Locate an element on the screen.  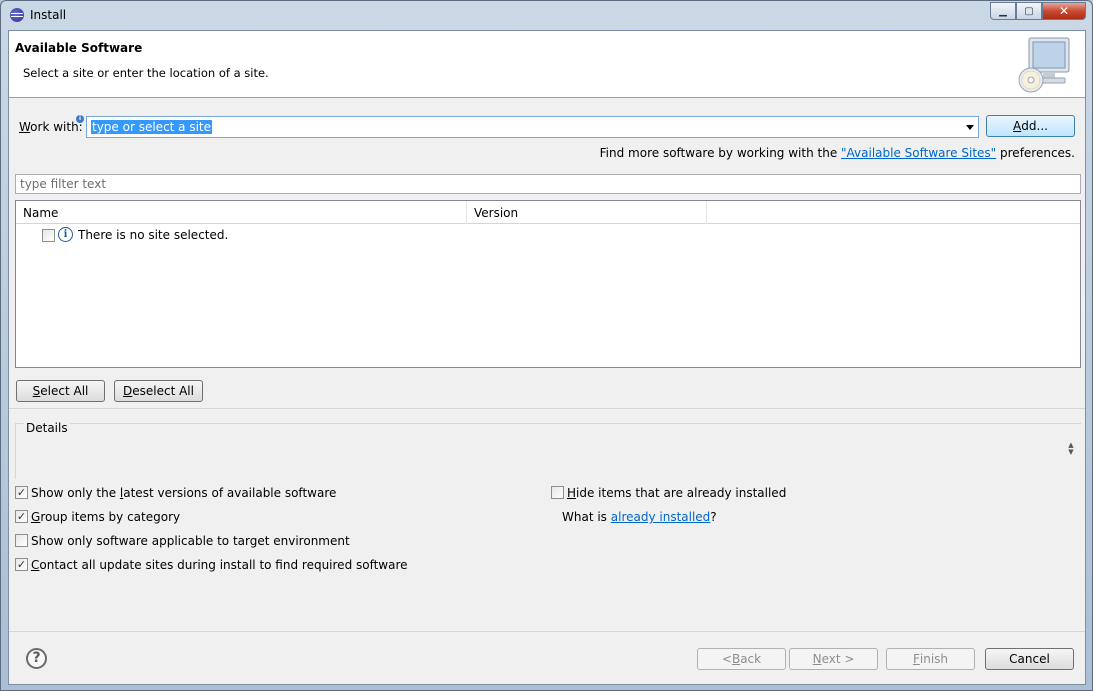
dropdown-arrow-icon is located at coordinates (970, 127).